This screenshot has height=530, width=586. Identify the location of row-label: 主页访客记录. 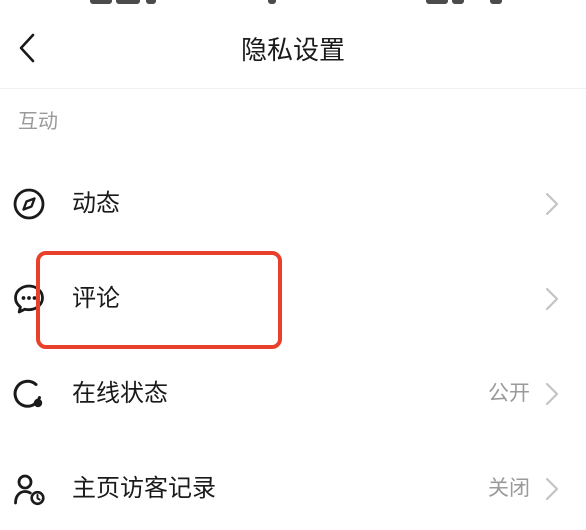
(144, 488).